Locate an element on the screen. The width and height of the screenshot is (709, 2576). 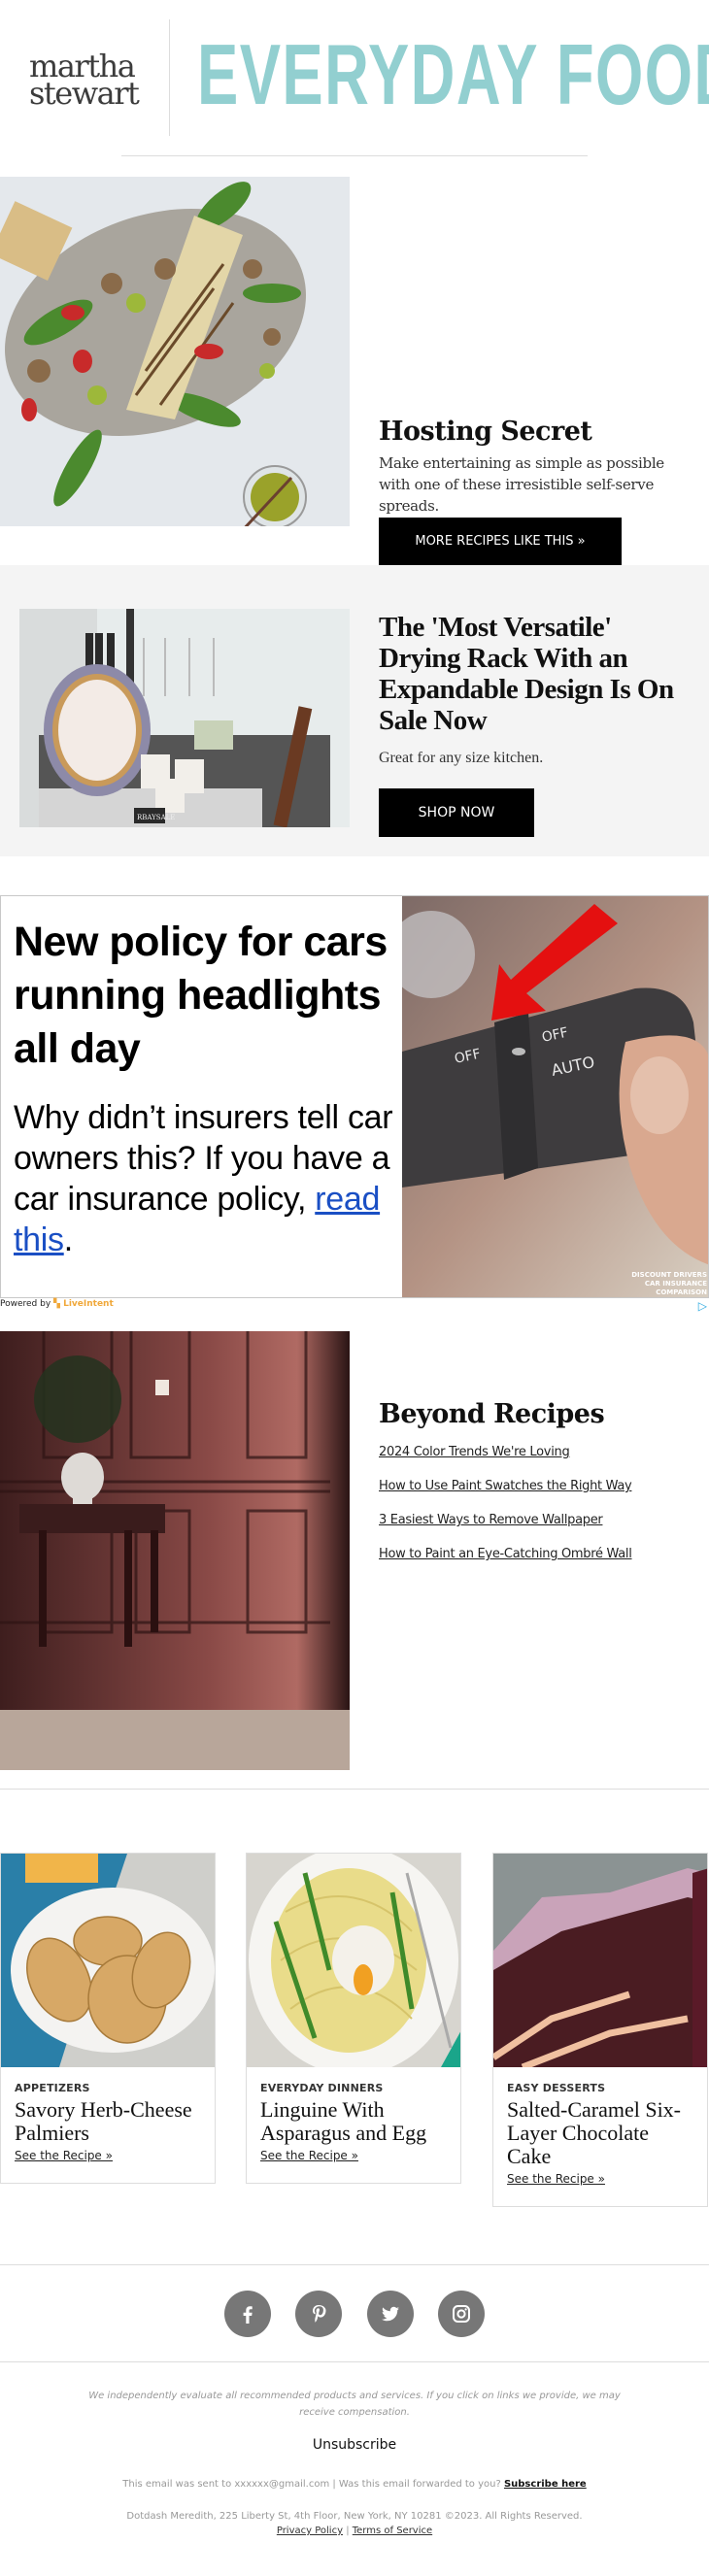
card-category: APPETIZERS is located at coordinates (52, 2088).